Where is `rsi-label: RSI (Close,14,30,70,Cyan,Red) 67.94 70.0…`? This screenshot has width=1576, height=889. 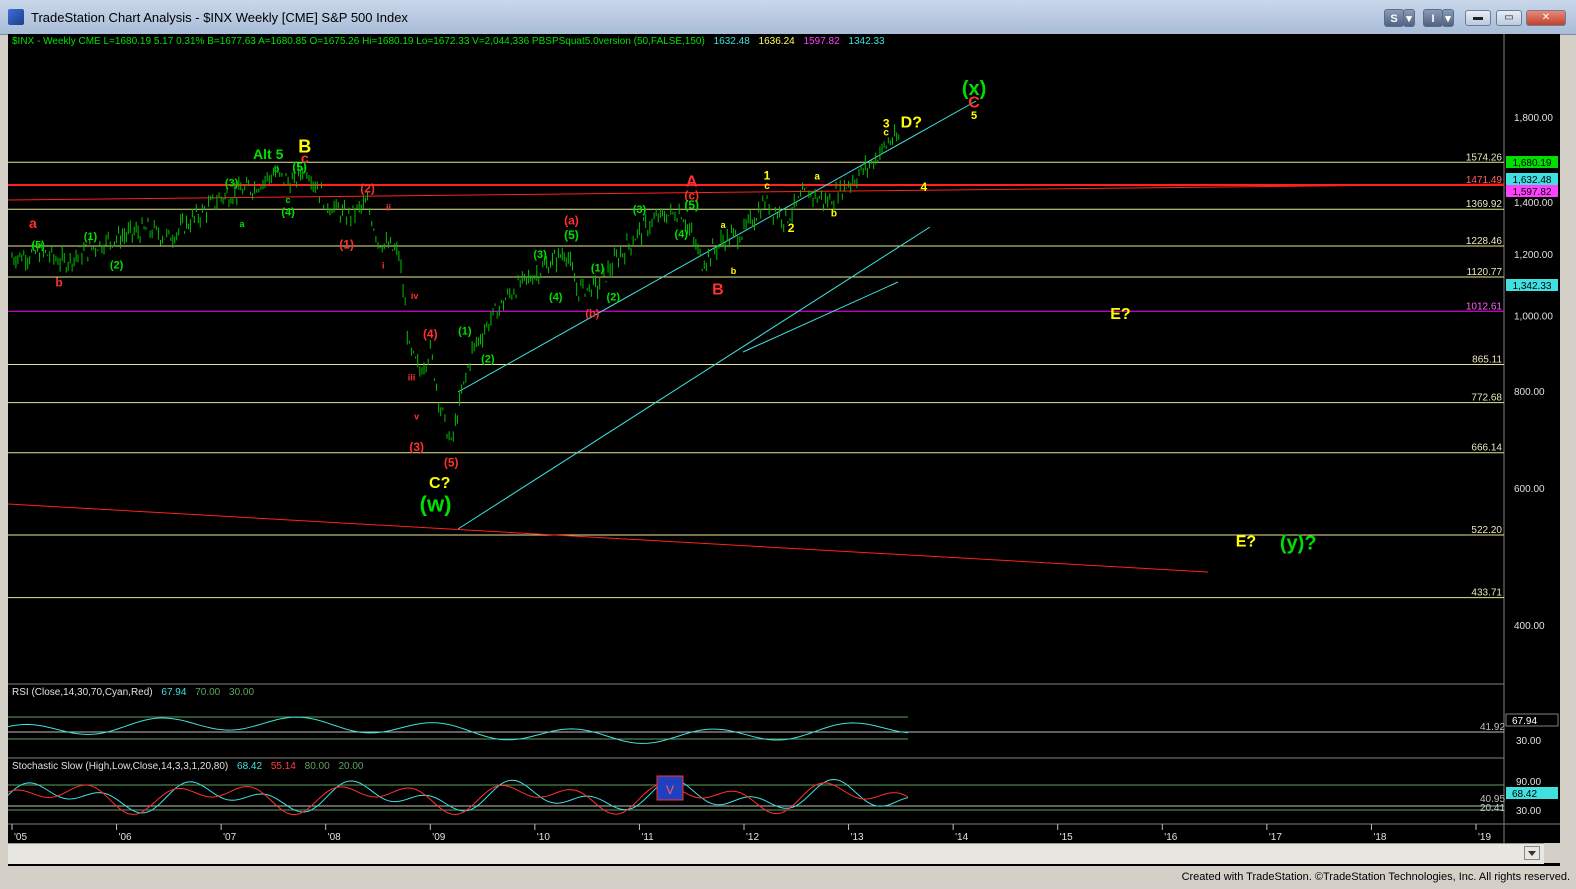 rsi-label: RSI (Close,14,30,70,Cyan,Red) 67.94 70.0… is located at coordinates (133, 692).